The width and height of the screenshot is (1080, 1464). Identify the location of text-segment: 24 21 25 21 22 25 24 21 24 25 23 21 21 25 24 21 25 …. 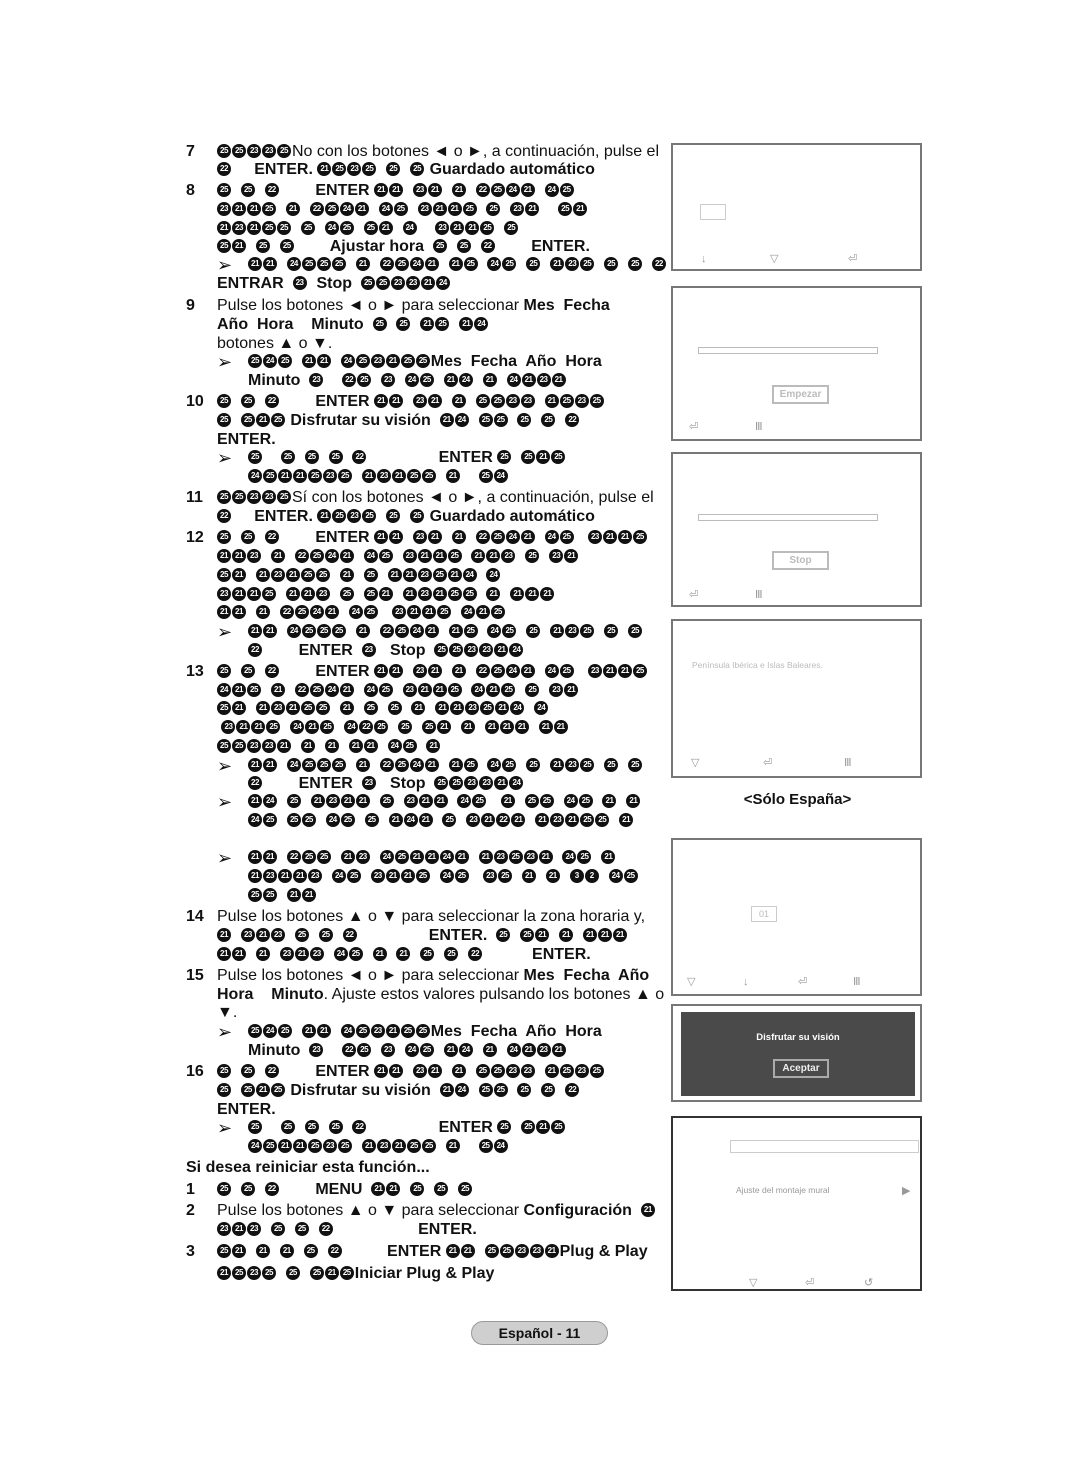
(398, 690).